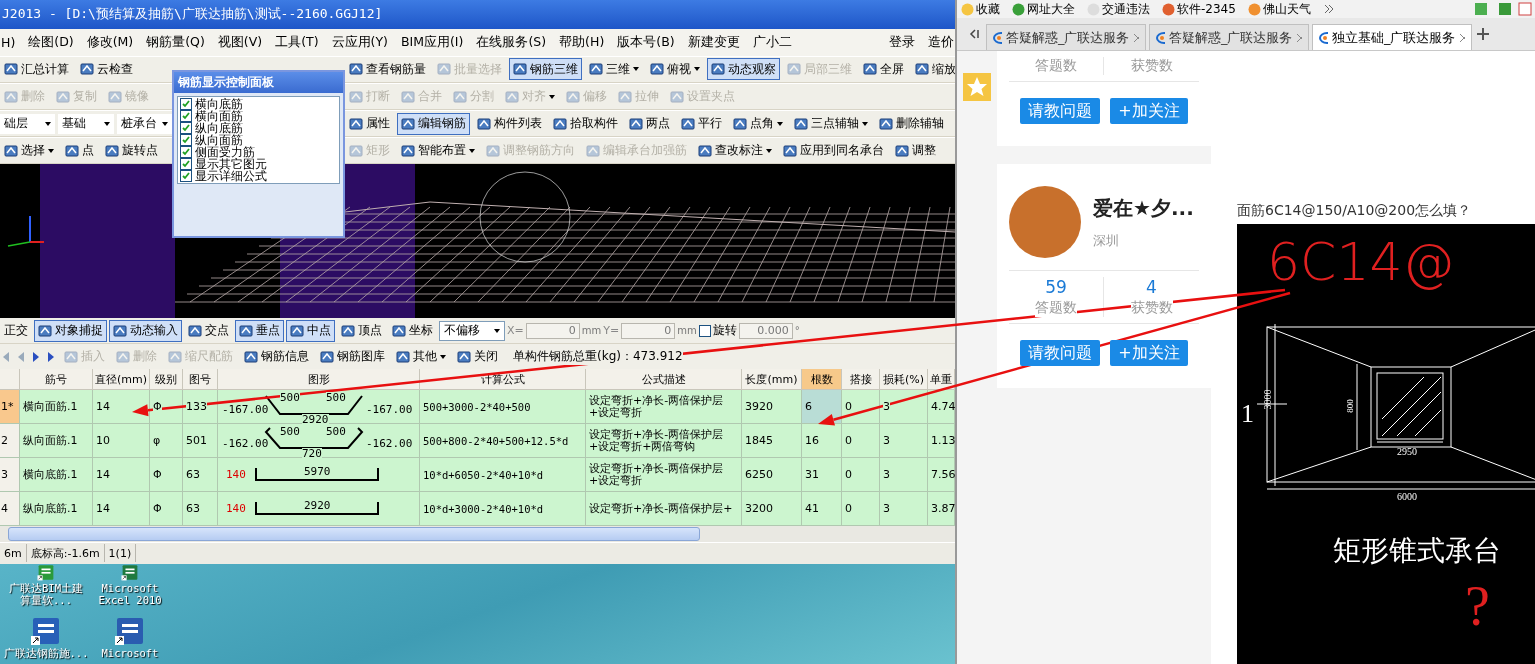 Image resolution: width=1535 pixels, height=664 pixels. I want to click on menu-item: 修改(M), so click(110, 42).